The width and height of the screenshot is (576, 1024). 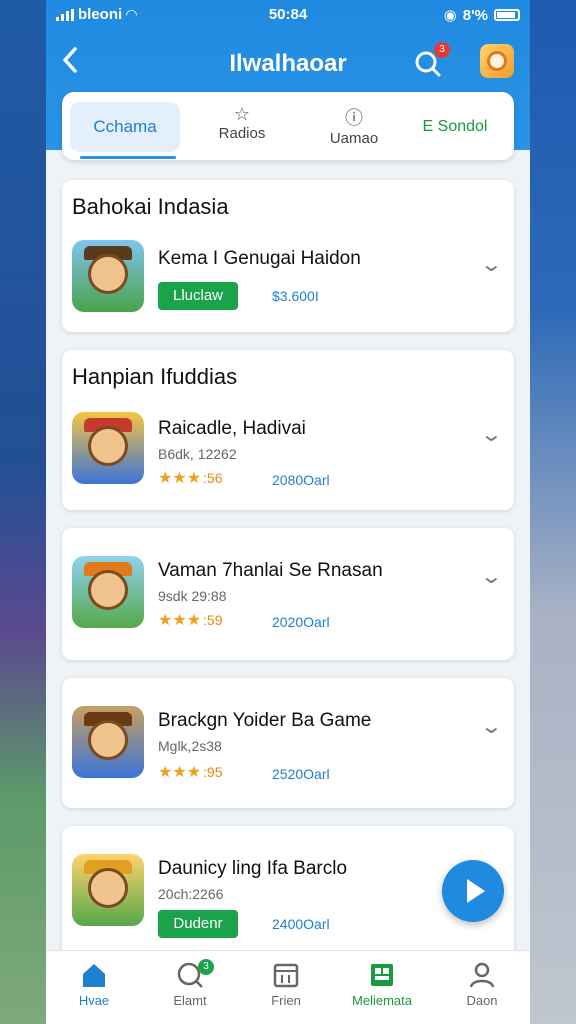 I want to click on tab-uamao: ⓘ Uamao, so click(x=354, y=127).